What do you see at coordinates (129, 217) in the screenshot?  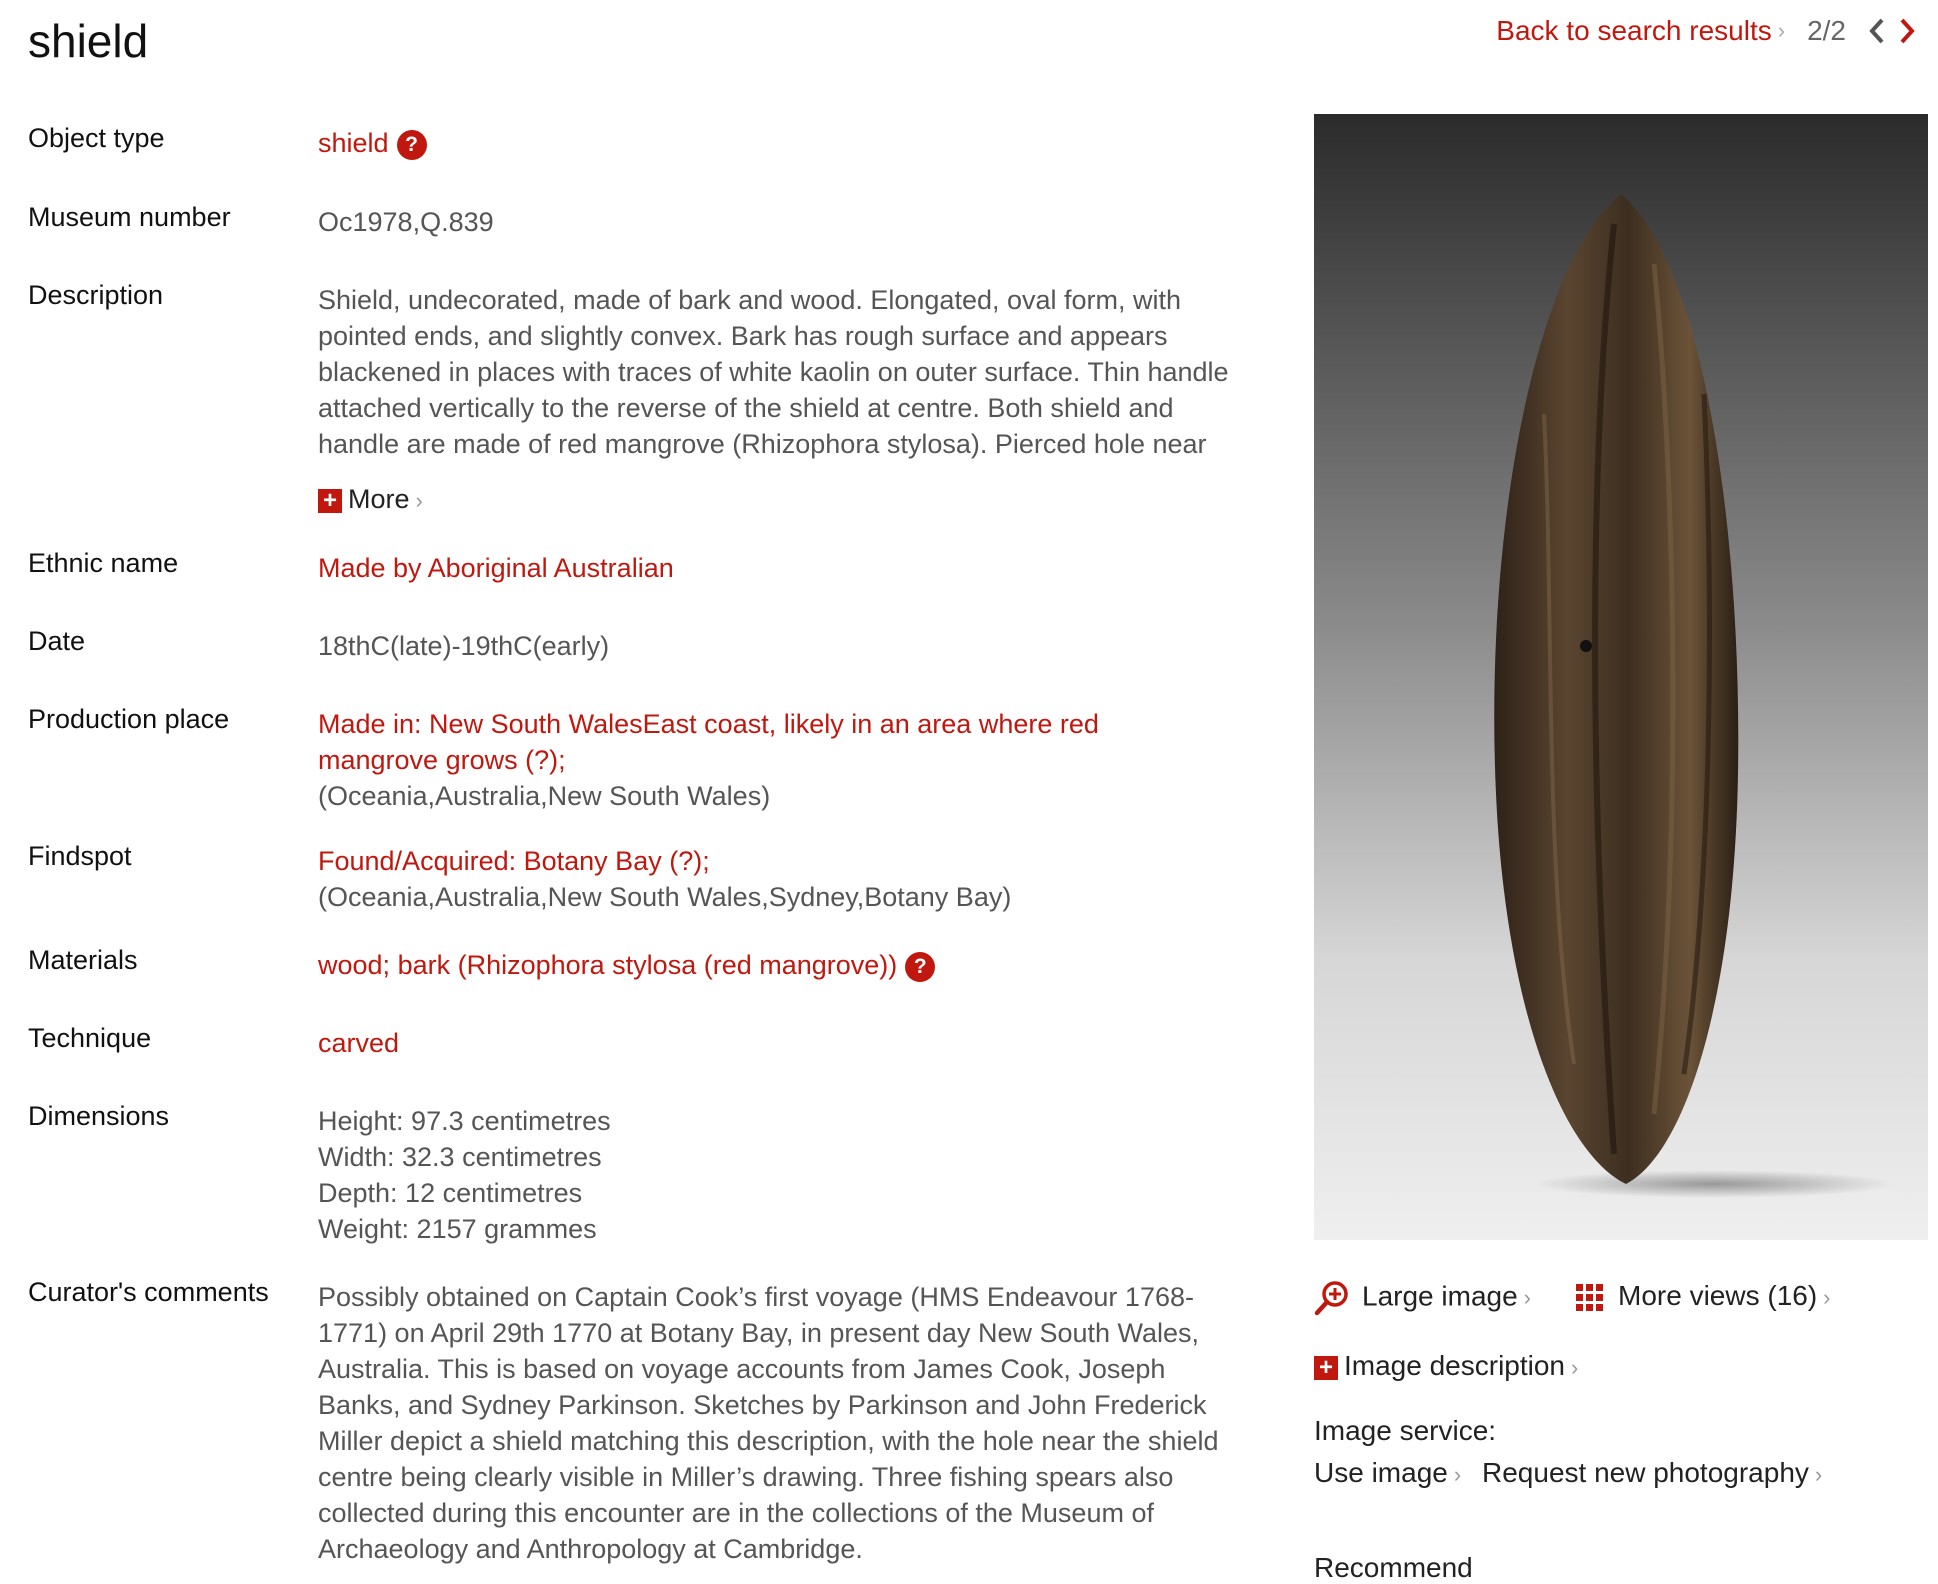 I see `field-label: Museum number` at bounding box center [129, 217].